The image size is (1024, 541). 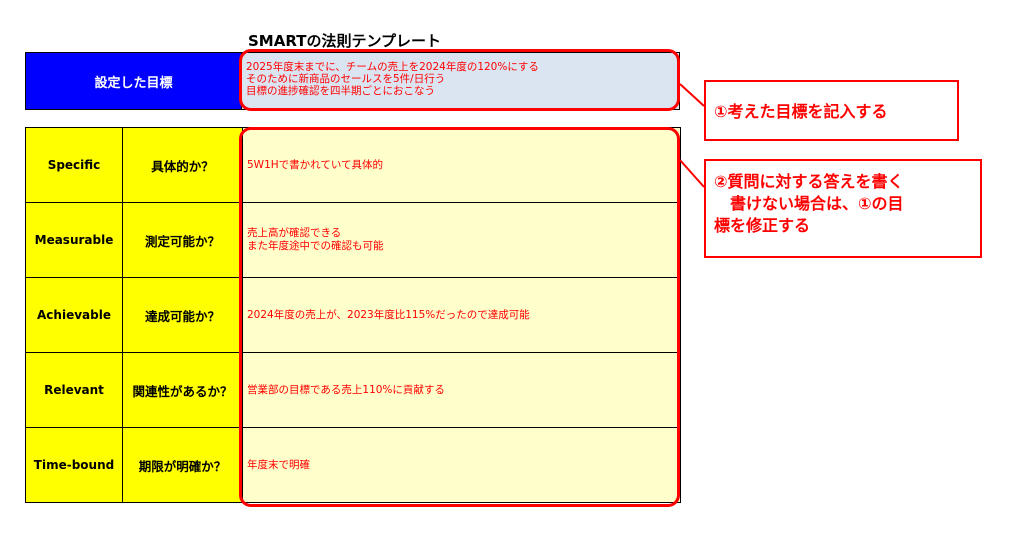 I want to click on callout-fill-goal: ①考えた目標を記入する, so click(x=831, y=110).